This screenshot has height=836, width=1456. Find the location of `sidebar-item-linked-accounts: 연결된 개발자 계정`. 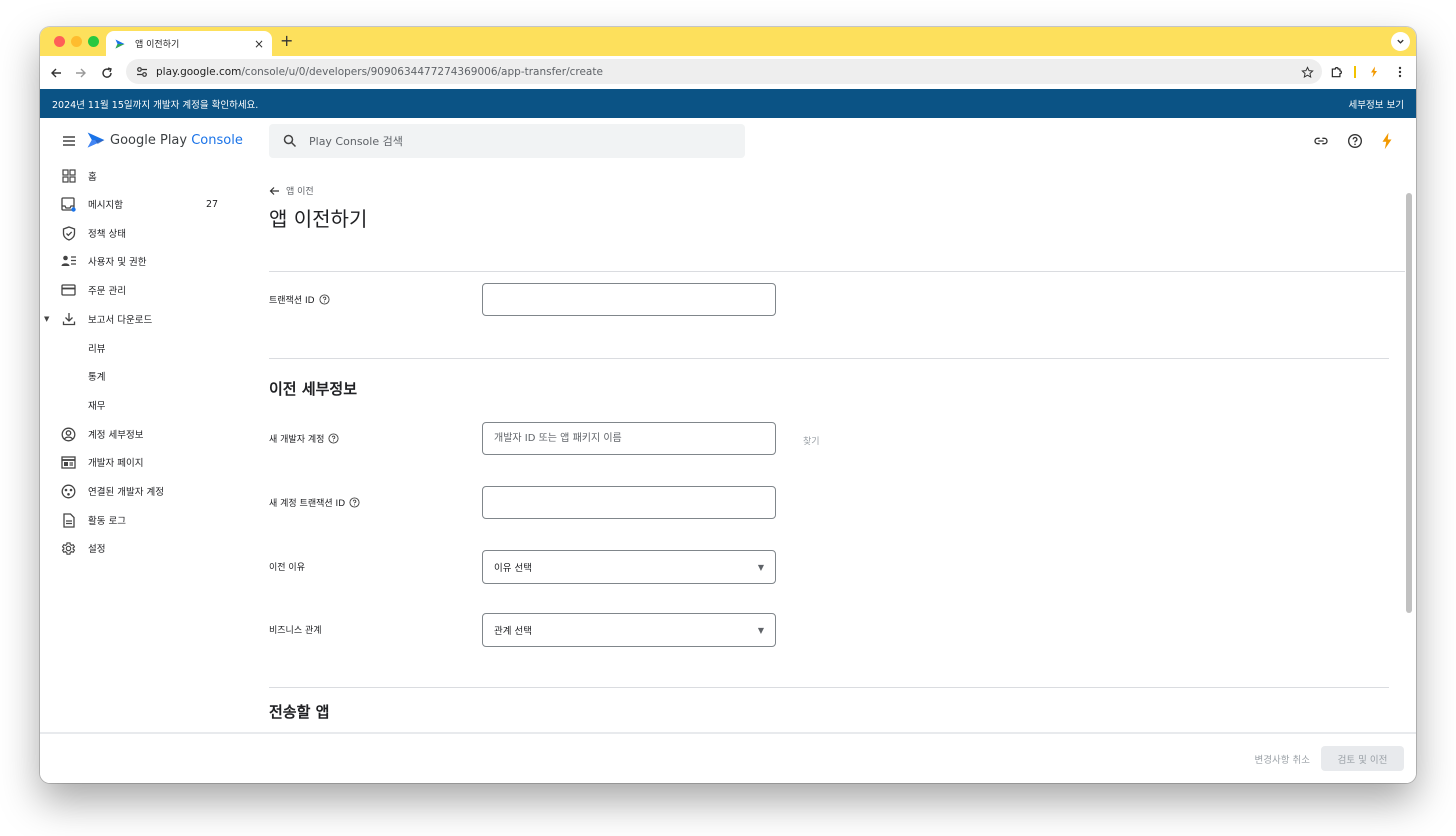

sidebar-item-linked-accounts: 연결된 개발자 계정 is located at coordinates (140, 491).